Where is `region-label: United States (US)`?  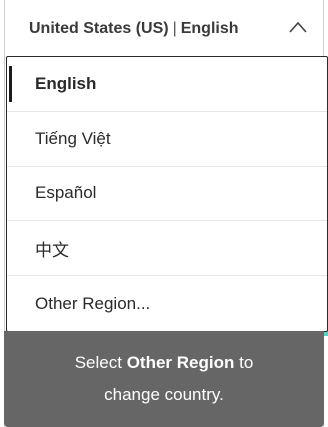
region-label: United States (US) is located at coordinates (99, 28).